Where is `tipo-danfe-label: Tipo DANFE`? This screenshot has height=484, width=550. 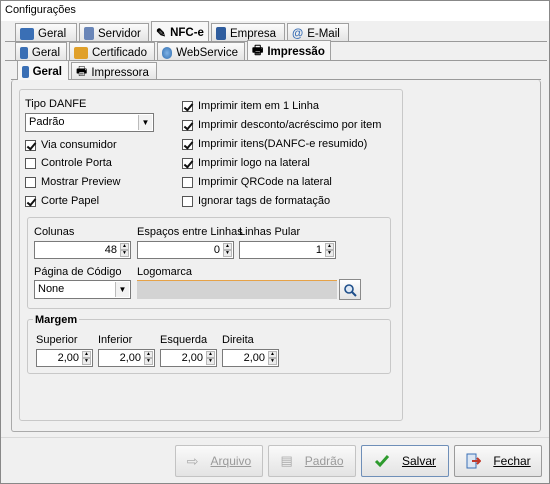 tipo-danfe-label: Tipo DANFE is located at coordinates (56, 104).